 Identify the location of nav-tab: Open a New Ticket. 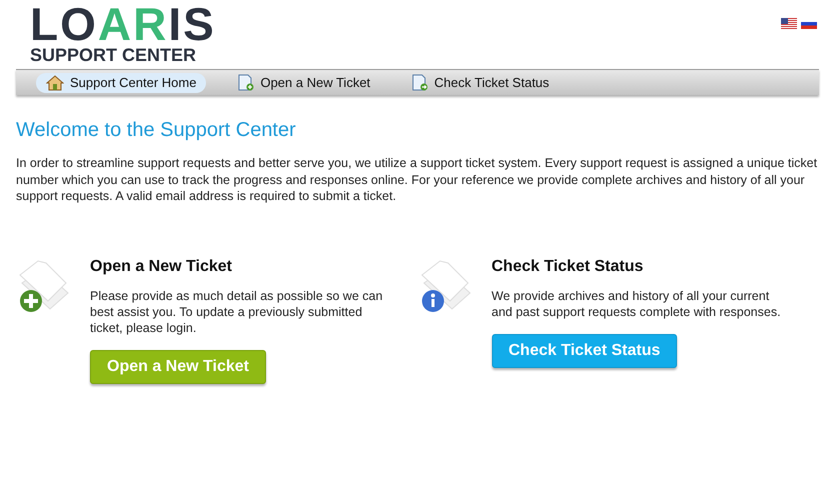
(304, 82).